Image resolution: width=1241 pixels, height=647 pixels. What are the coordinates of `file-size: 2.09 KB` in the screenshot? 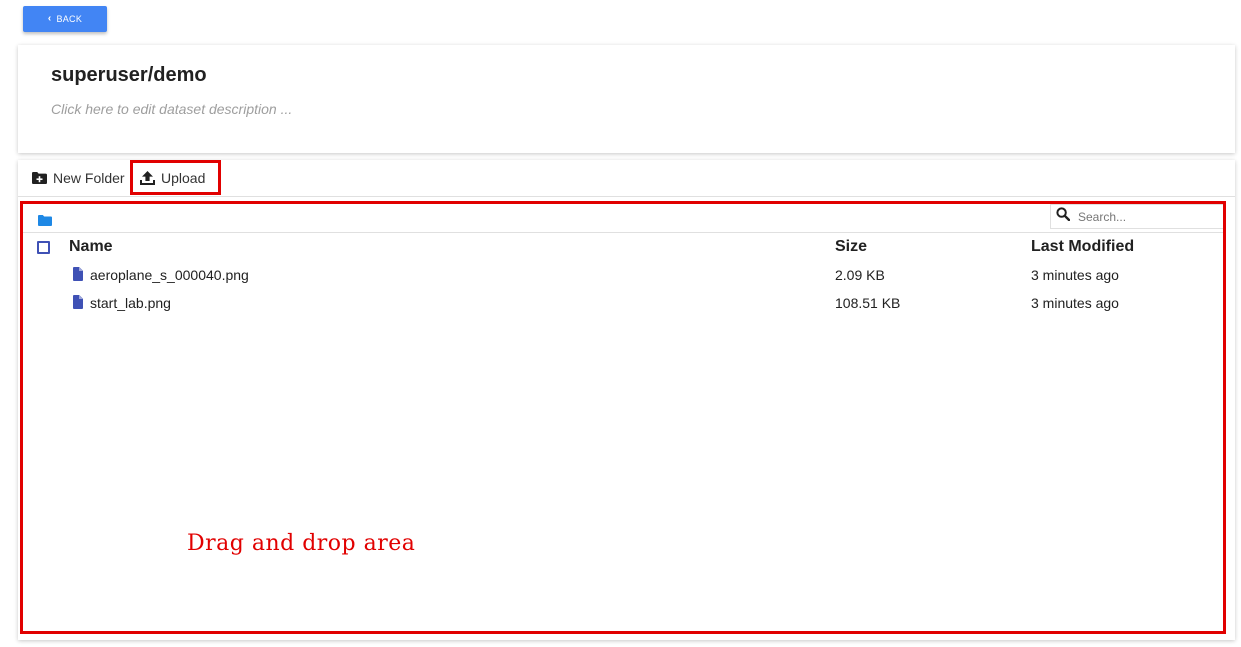 It's located at (860, 275).